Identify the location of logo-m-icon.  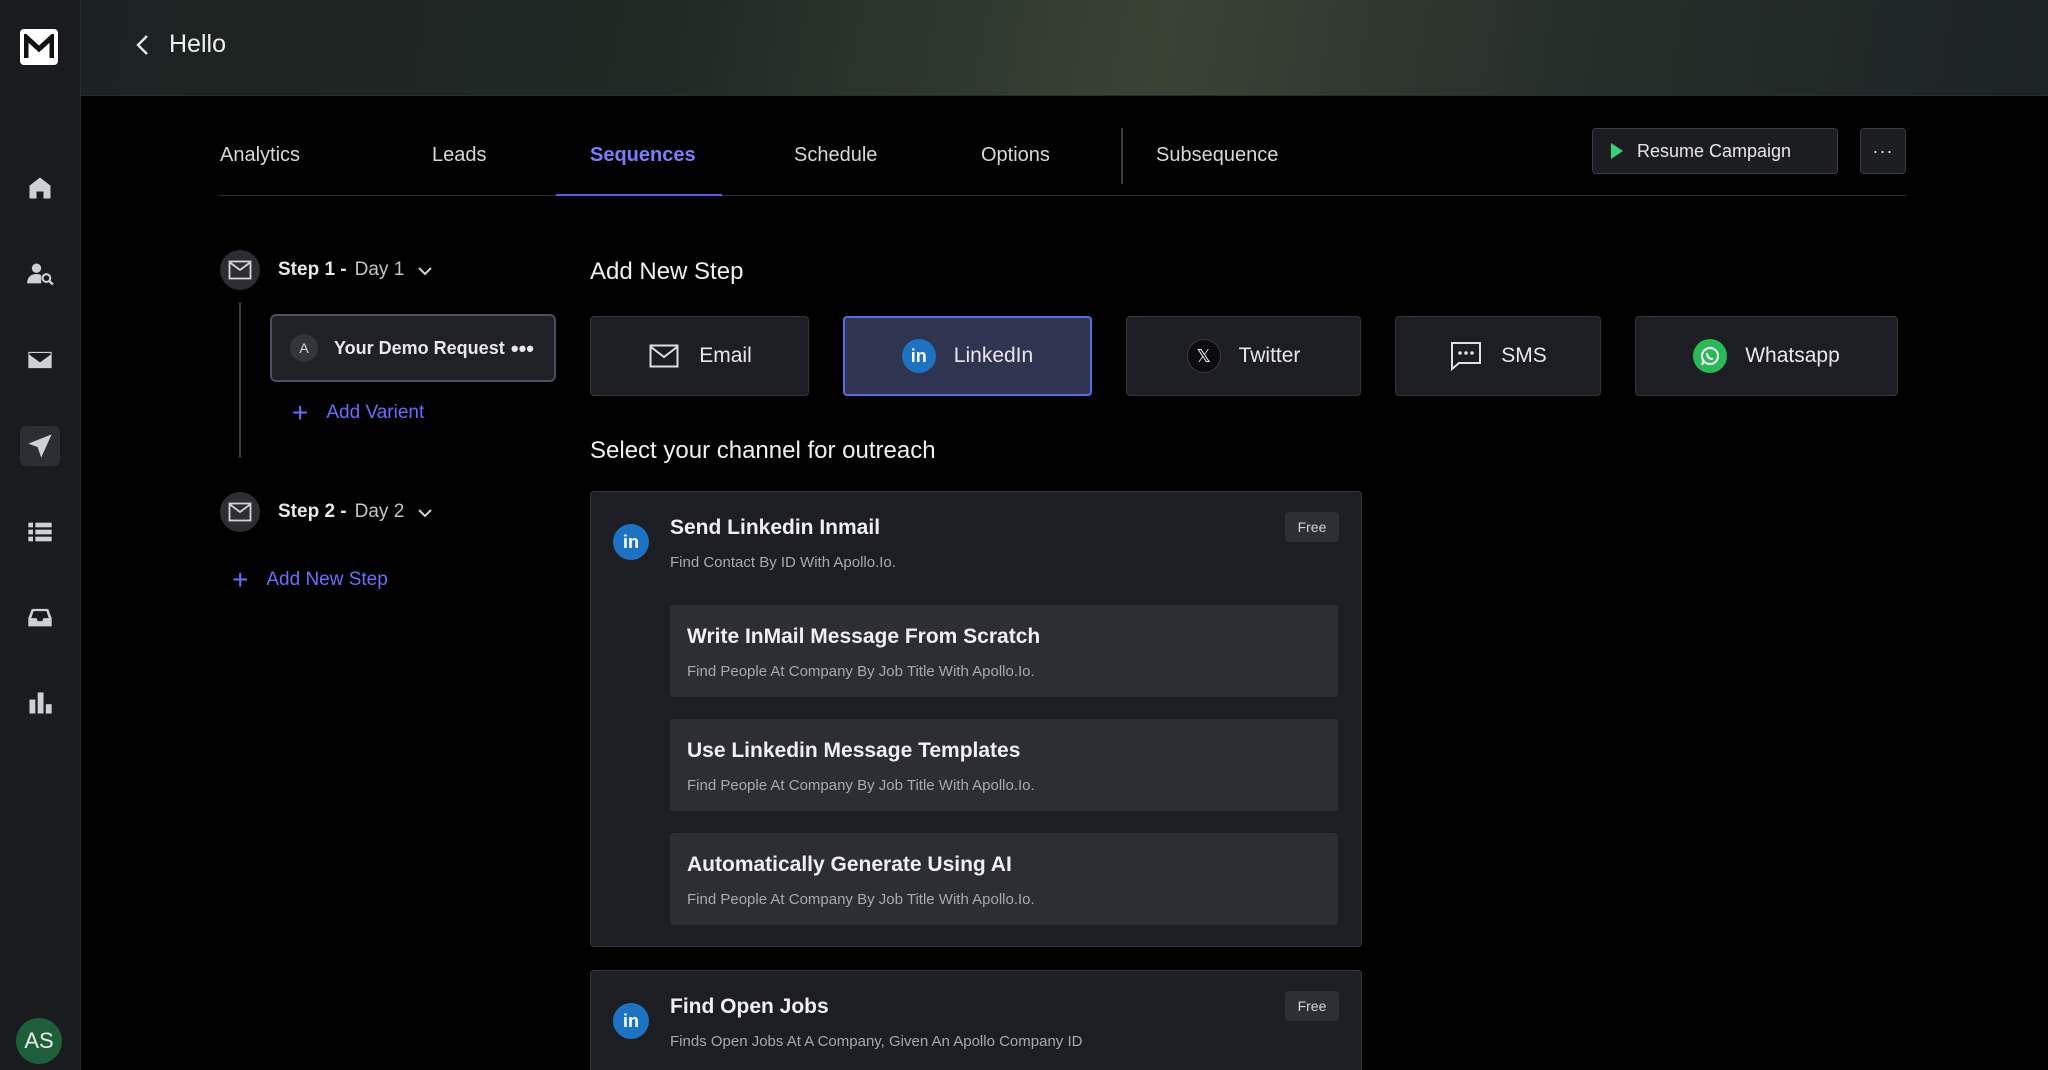
(39, 46).